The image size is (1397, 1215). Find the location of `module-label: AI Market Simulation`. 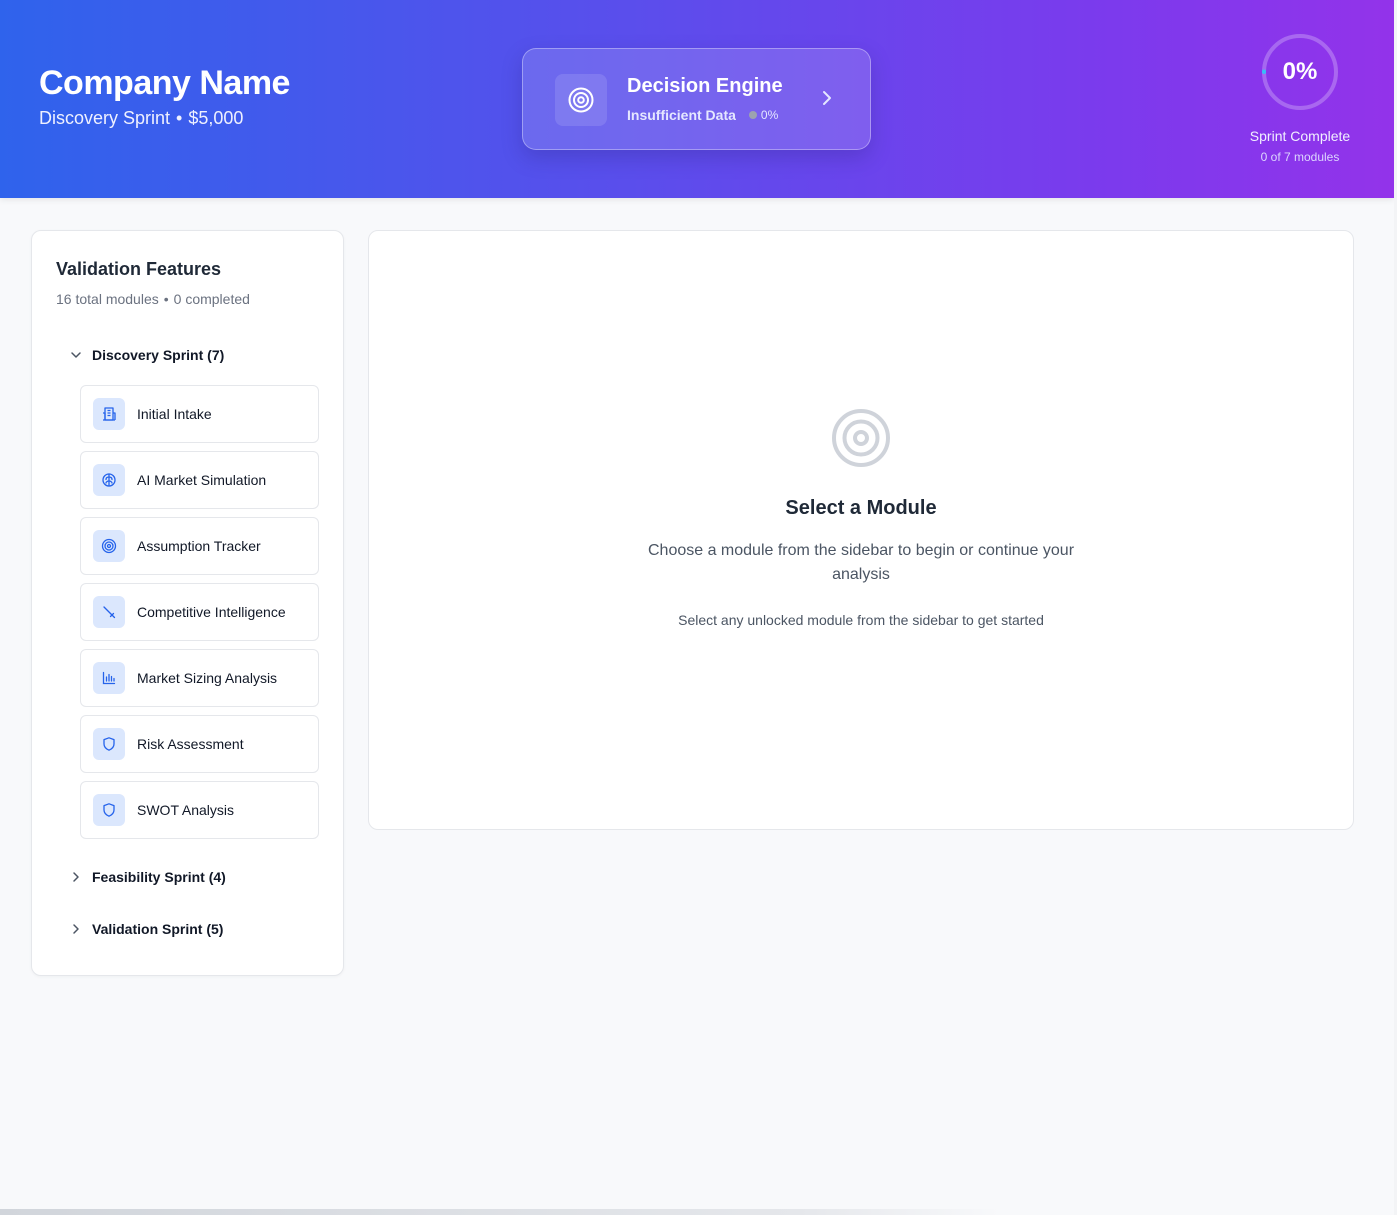

module-label: AI Market Simulation is located at coordinates (202, 480).